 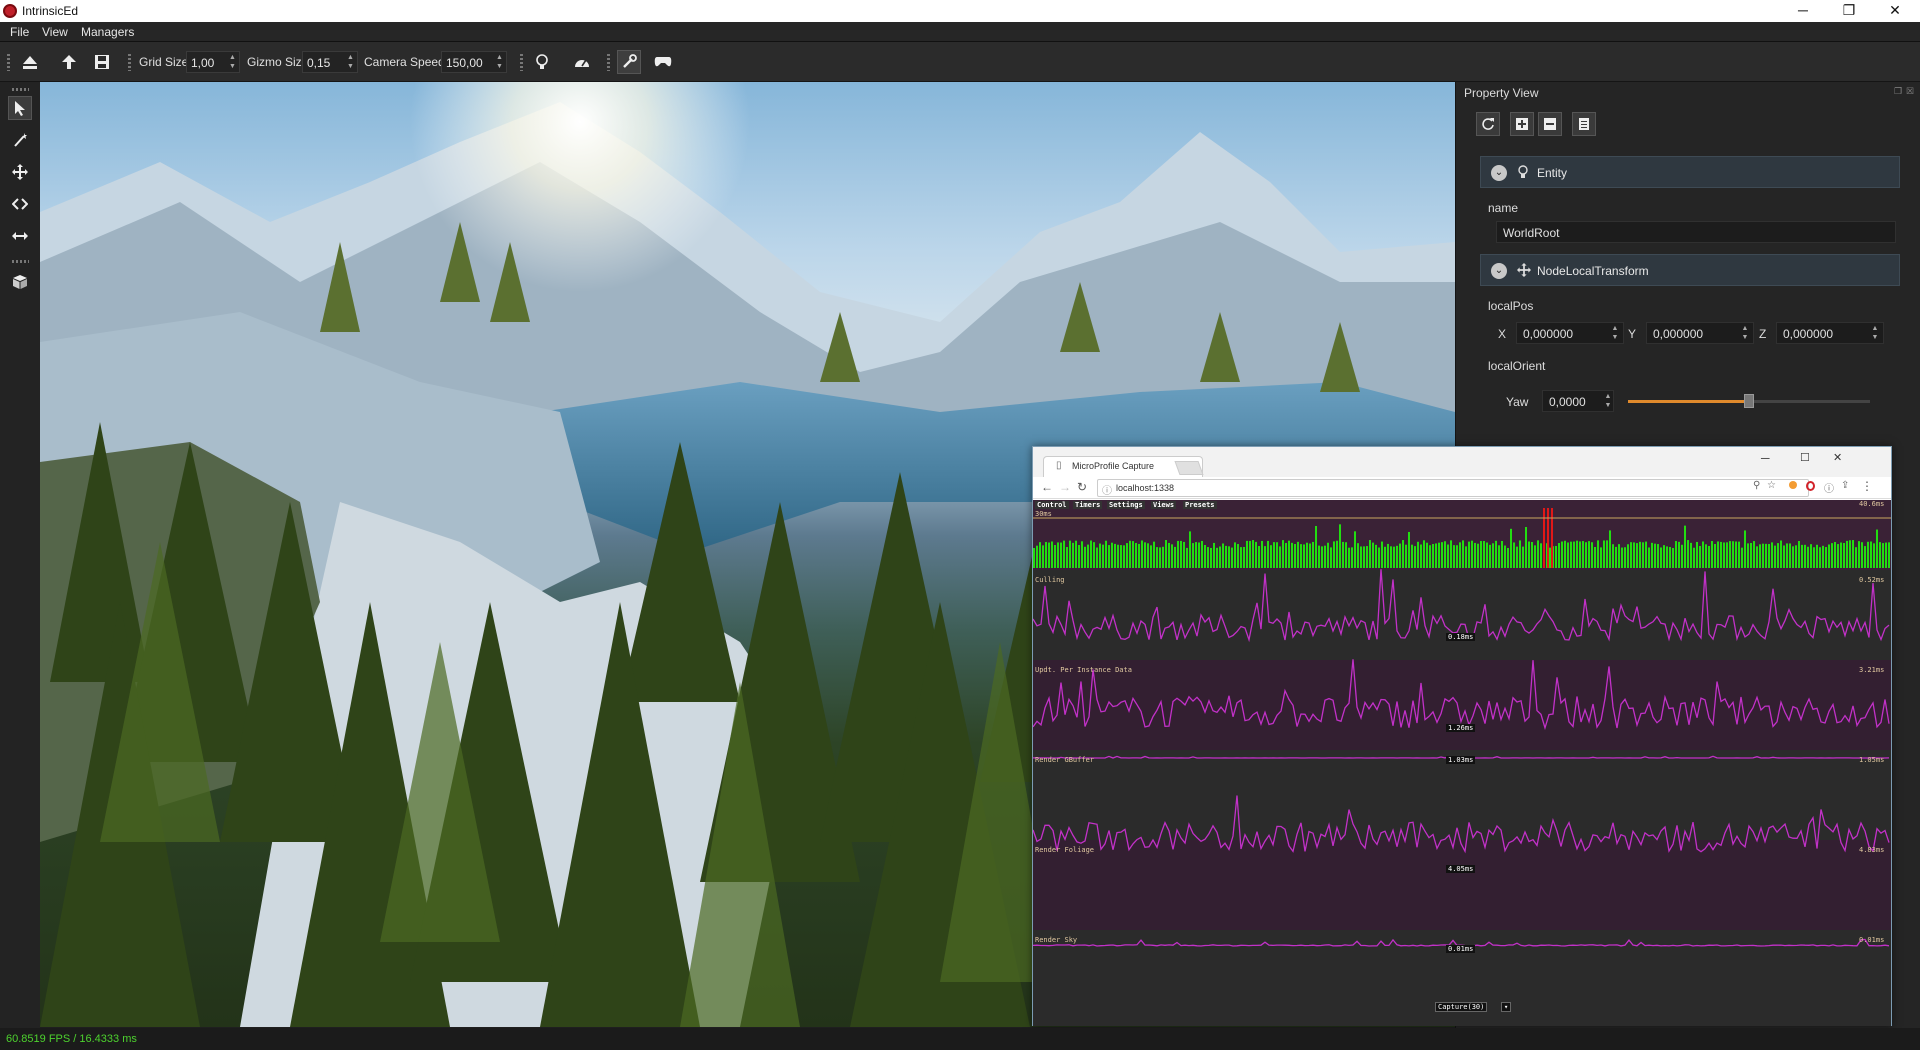 What do you see at coordinates (1050, 580) in the screenshot?
I see `track-name: Culling` at bounding box center [1050, 580].